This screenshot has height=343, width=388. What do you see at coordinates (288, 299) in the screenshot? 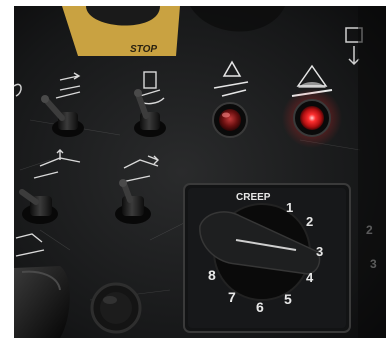
I see `dial-number-5: 5` at bounding box center [288, 299].